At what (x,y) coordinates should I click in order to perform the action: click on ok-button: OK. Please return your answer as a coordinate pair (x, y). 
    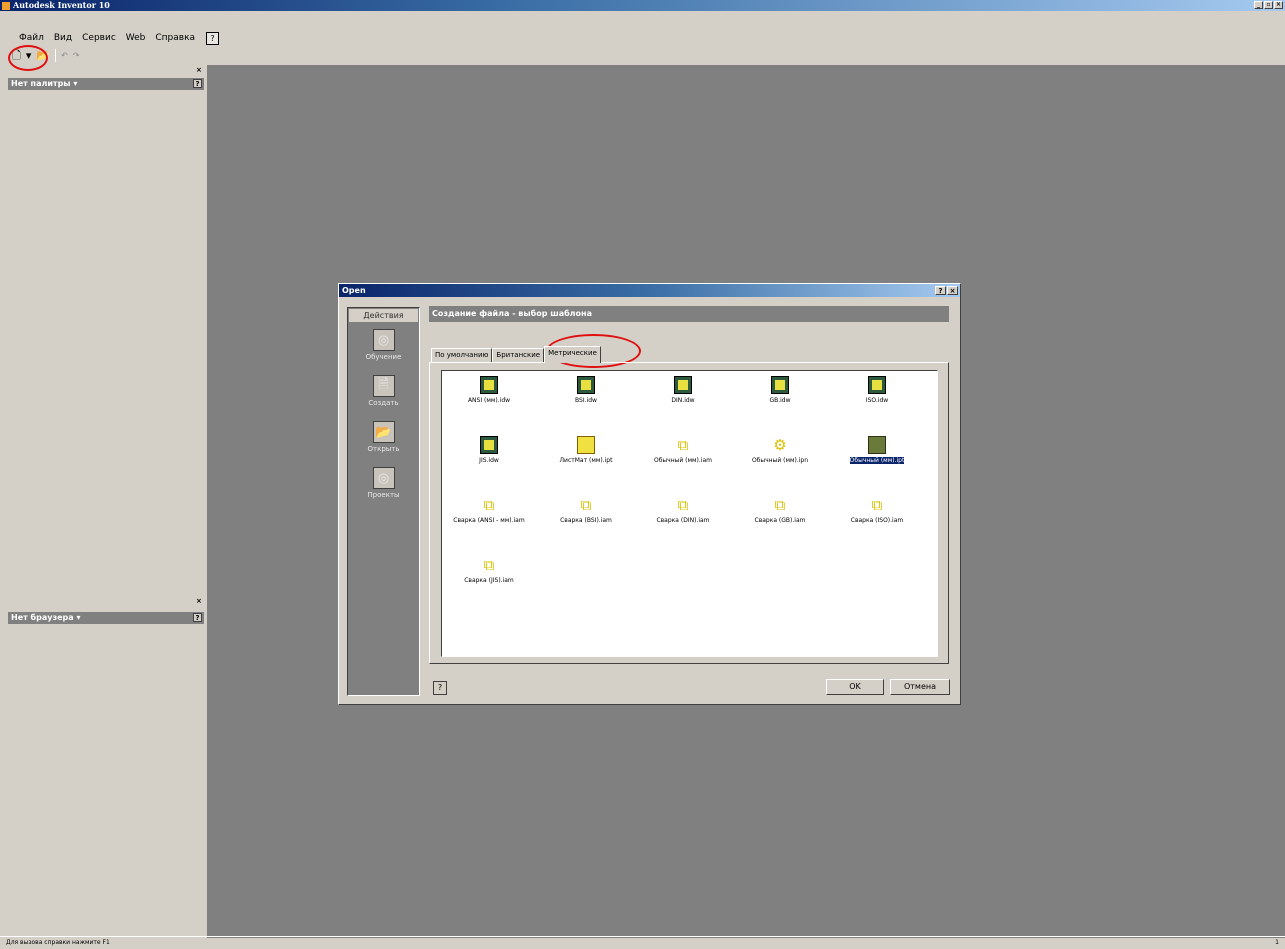
    Looking at the image, I should click on (855, 687).